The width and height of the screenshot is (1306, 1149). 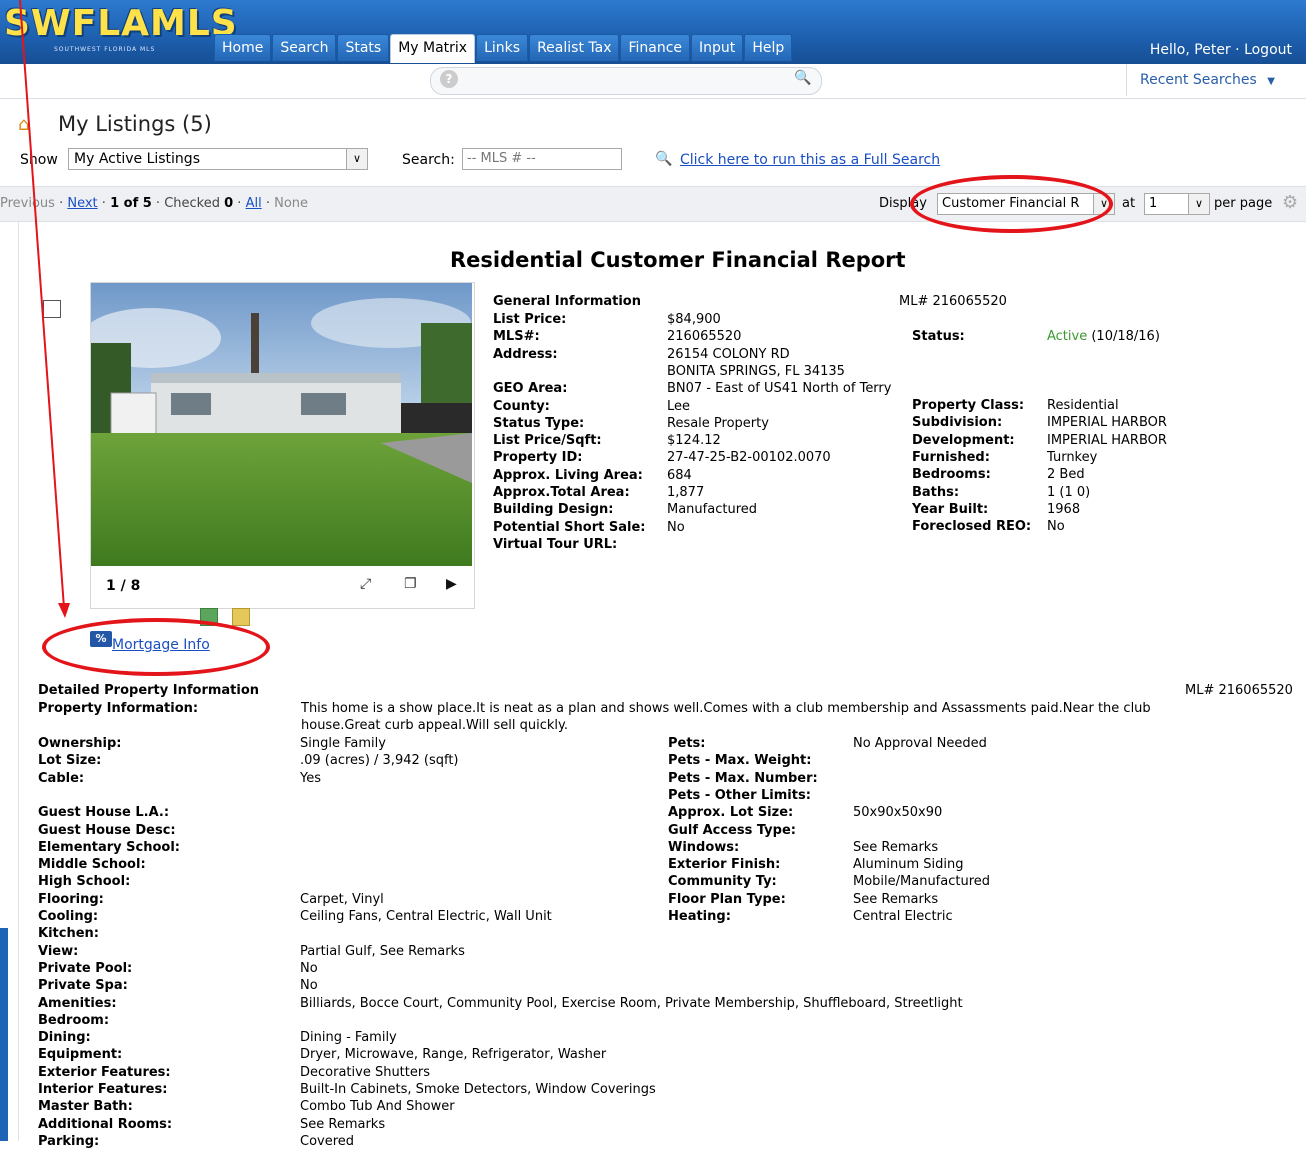 What do you see at coordinates (779, 389) in the screenshot?
I see `general-field-value: BN07 - East of US41 North of Terry` at bounding box center [779, 389].